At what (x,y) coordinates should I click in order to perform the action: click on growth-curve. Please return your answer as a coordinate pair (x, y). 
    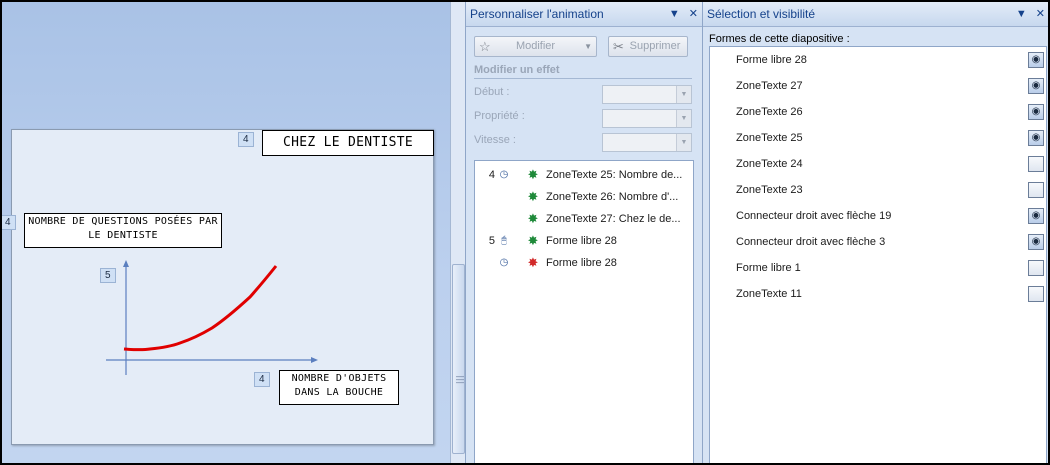
    Looking at the image, I should click on (200, 308).